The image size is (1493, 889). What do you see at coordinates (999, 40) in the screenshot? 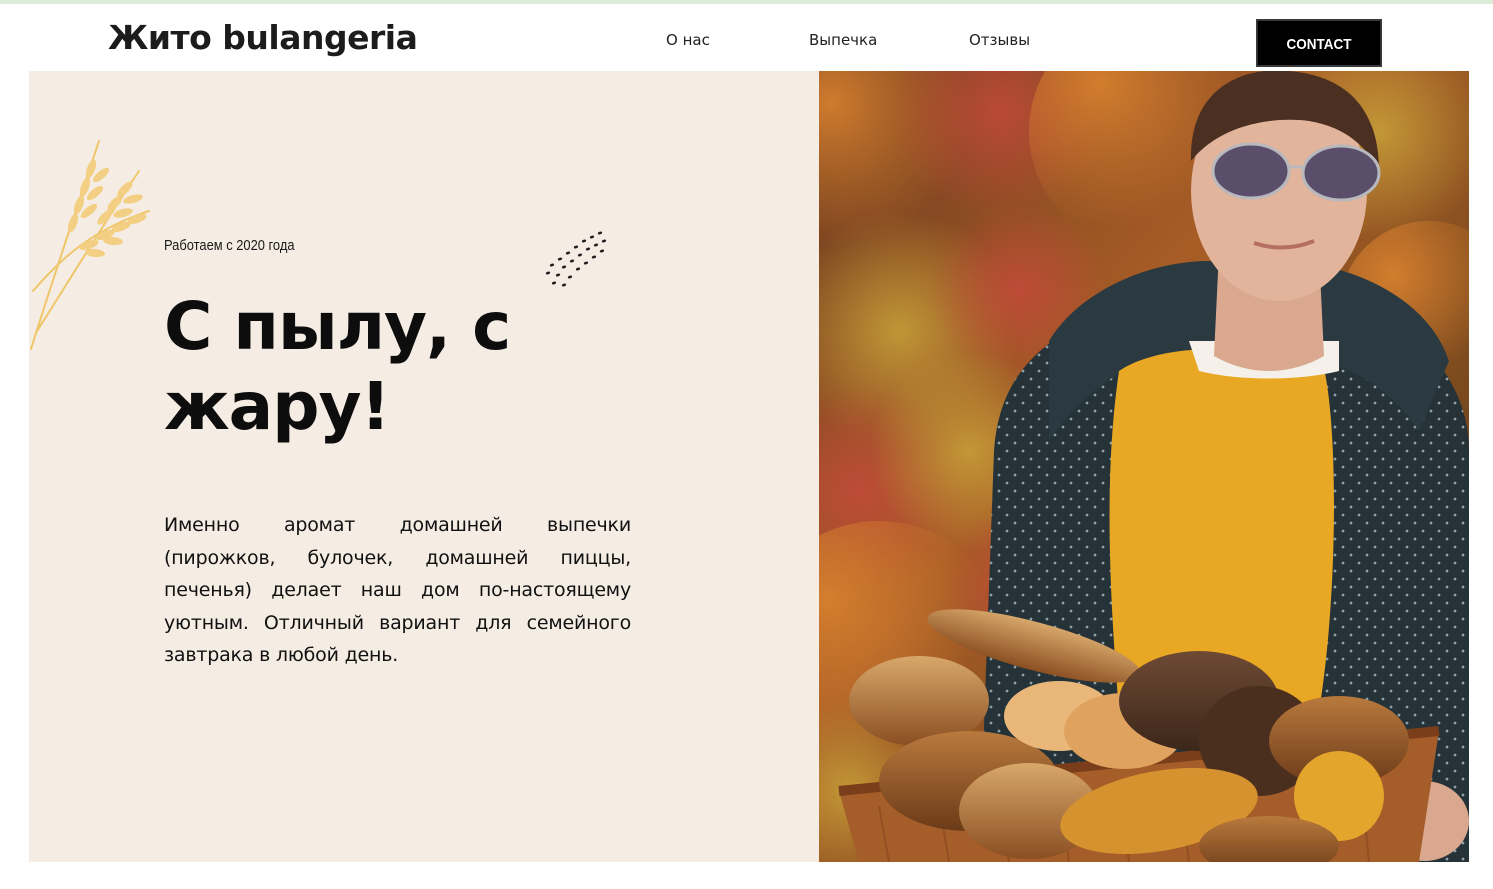
I see `nav-link-reviews: Отзывы` at bounding box center [999, 40].